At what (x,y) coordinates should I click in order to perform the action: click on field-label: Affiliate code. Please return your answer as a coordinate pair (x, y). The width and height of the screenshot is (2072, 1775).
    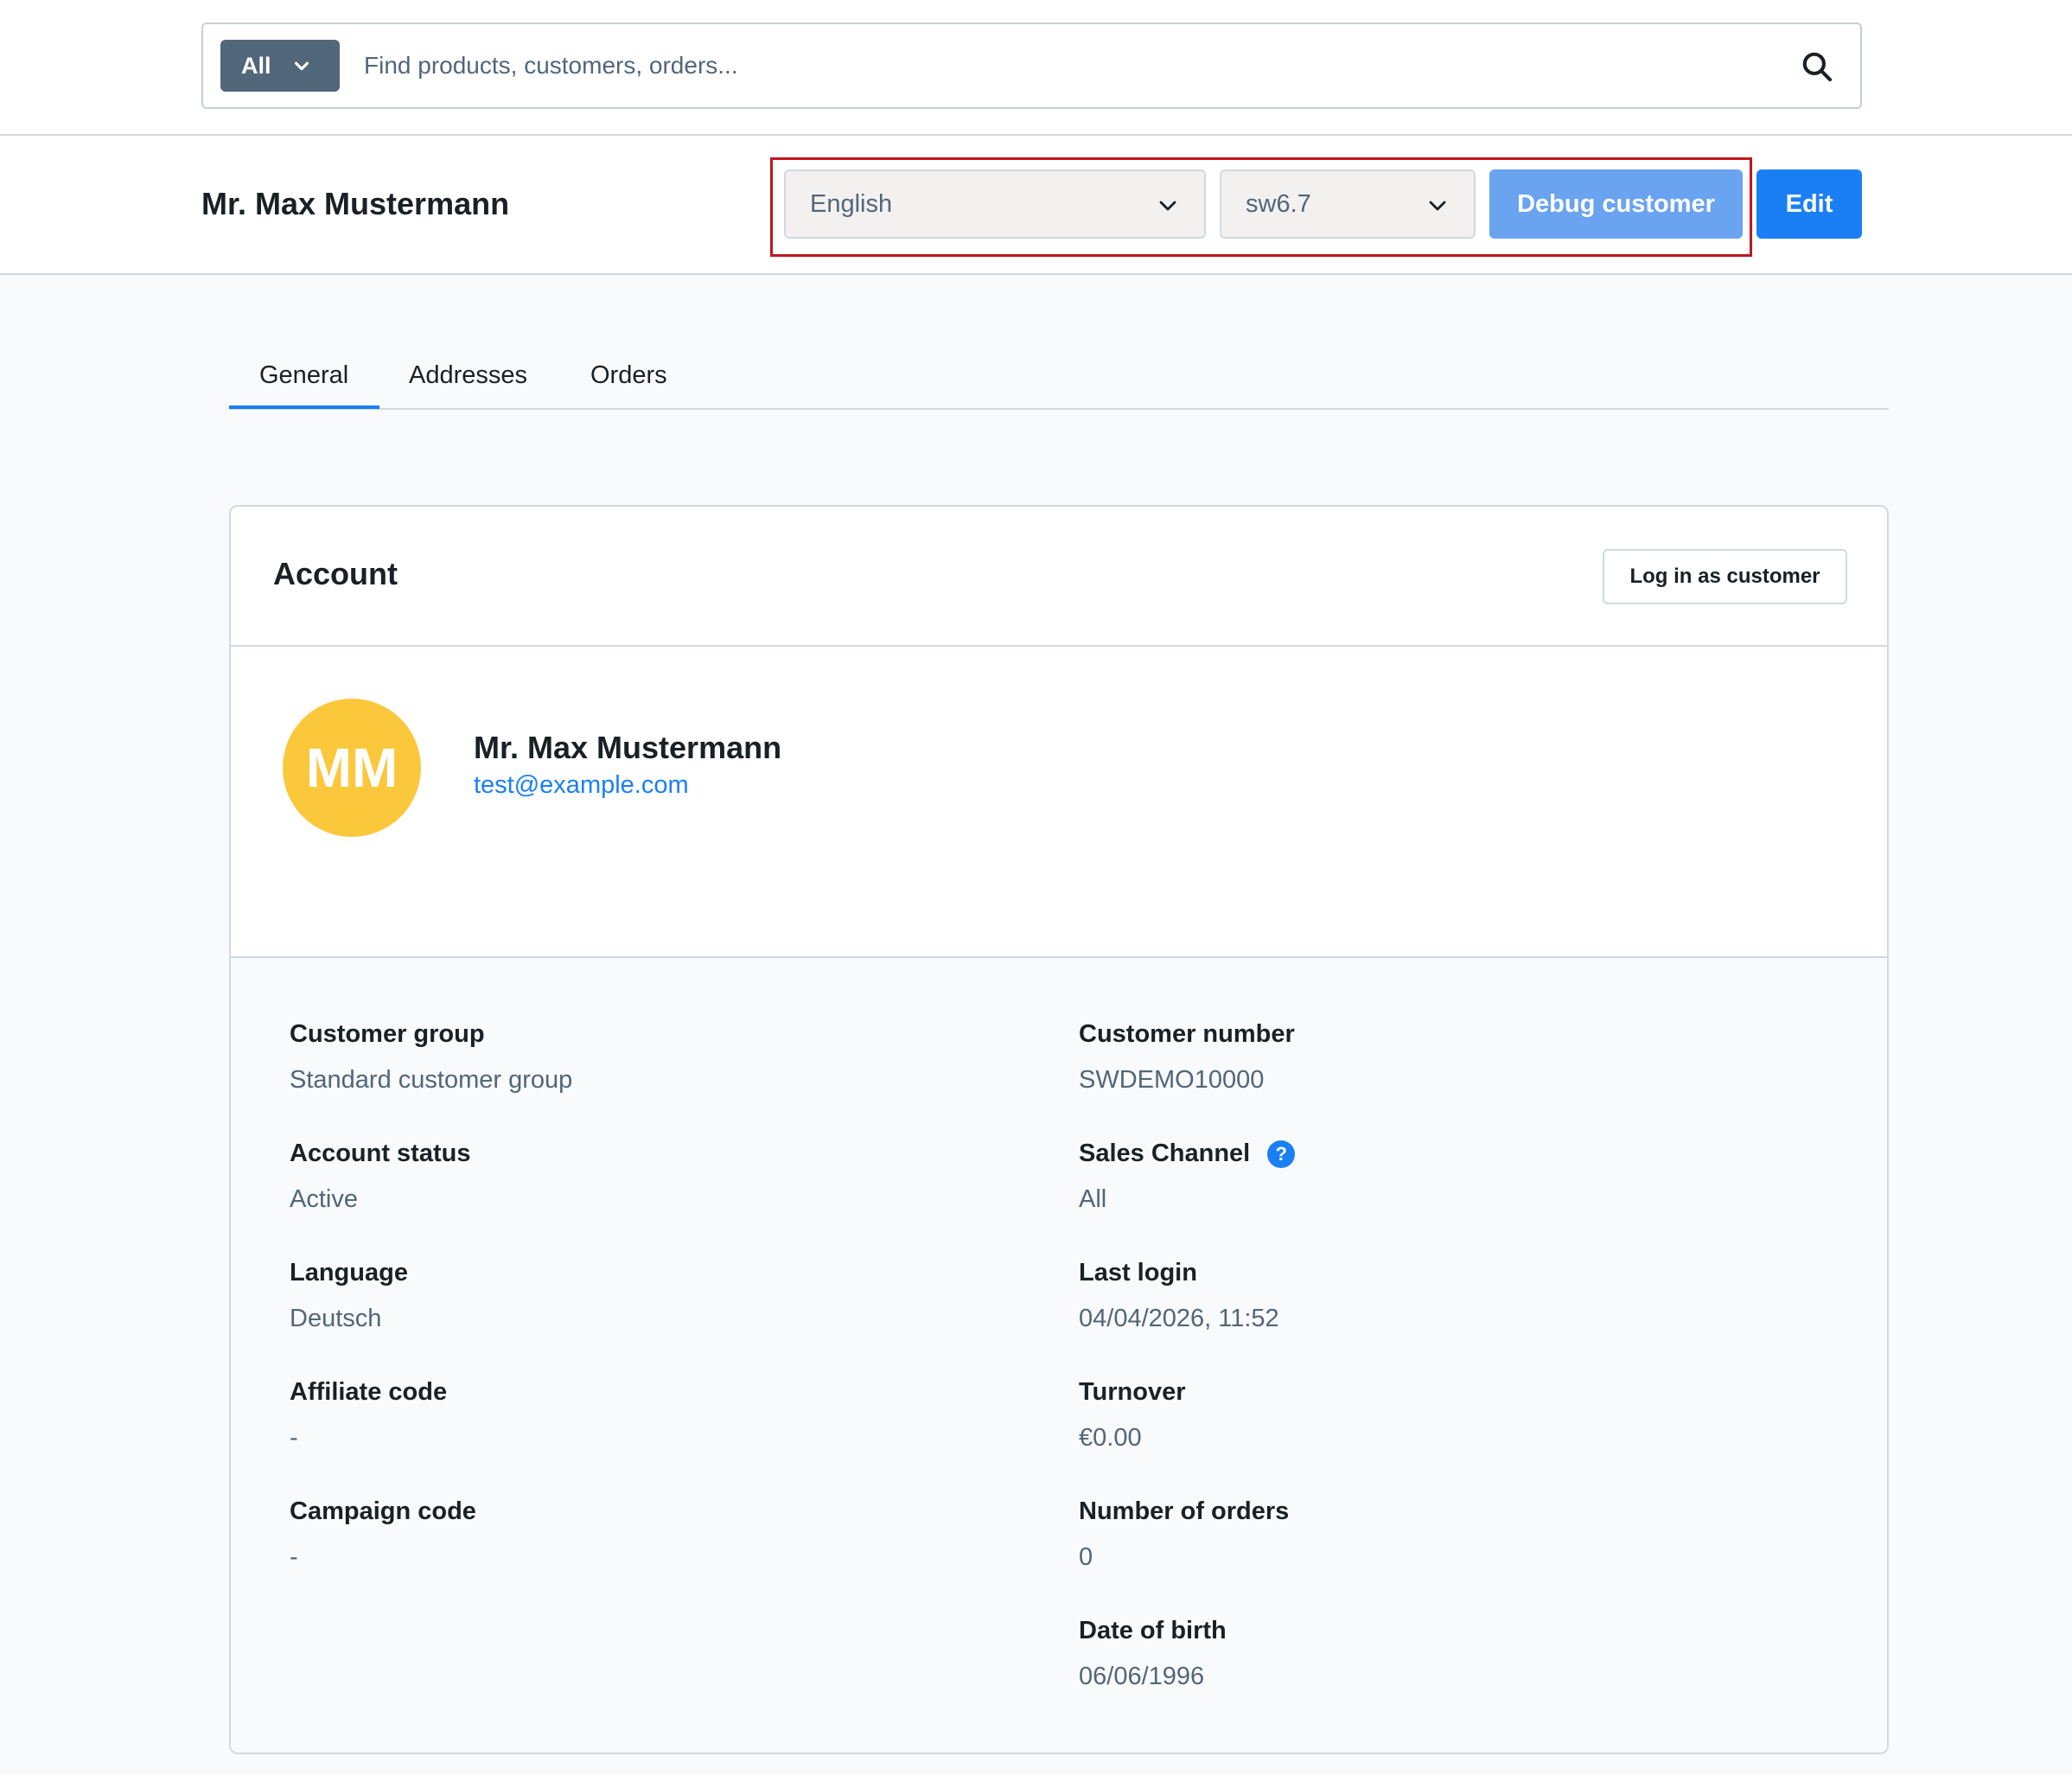
    Looking at the image, I should click on (369, 1392).